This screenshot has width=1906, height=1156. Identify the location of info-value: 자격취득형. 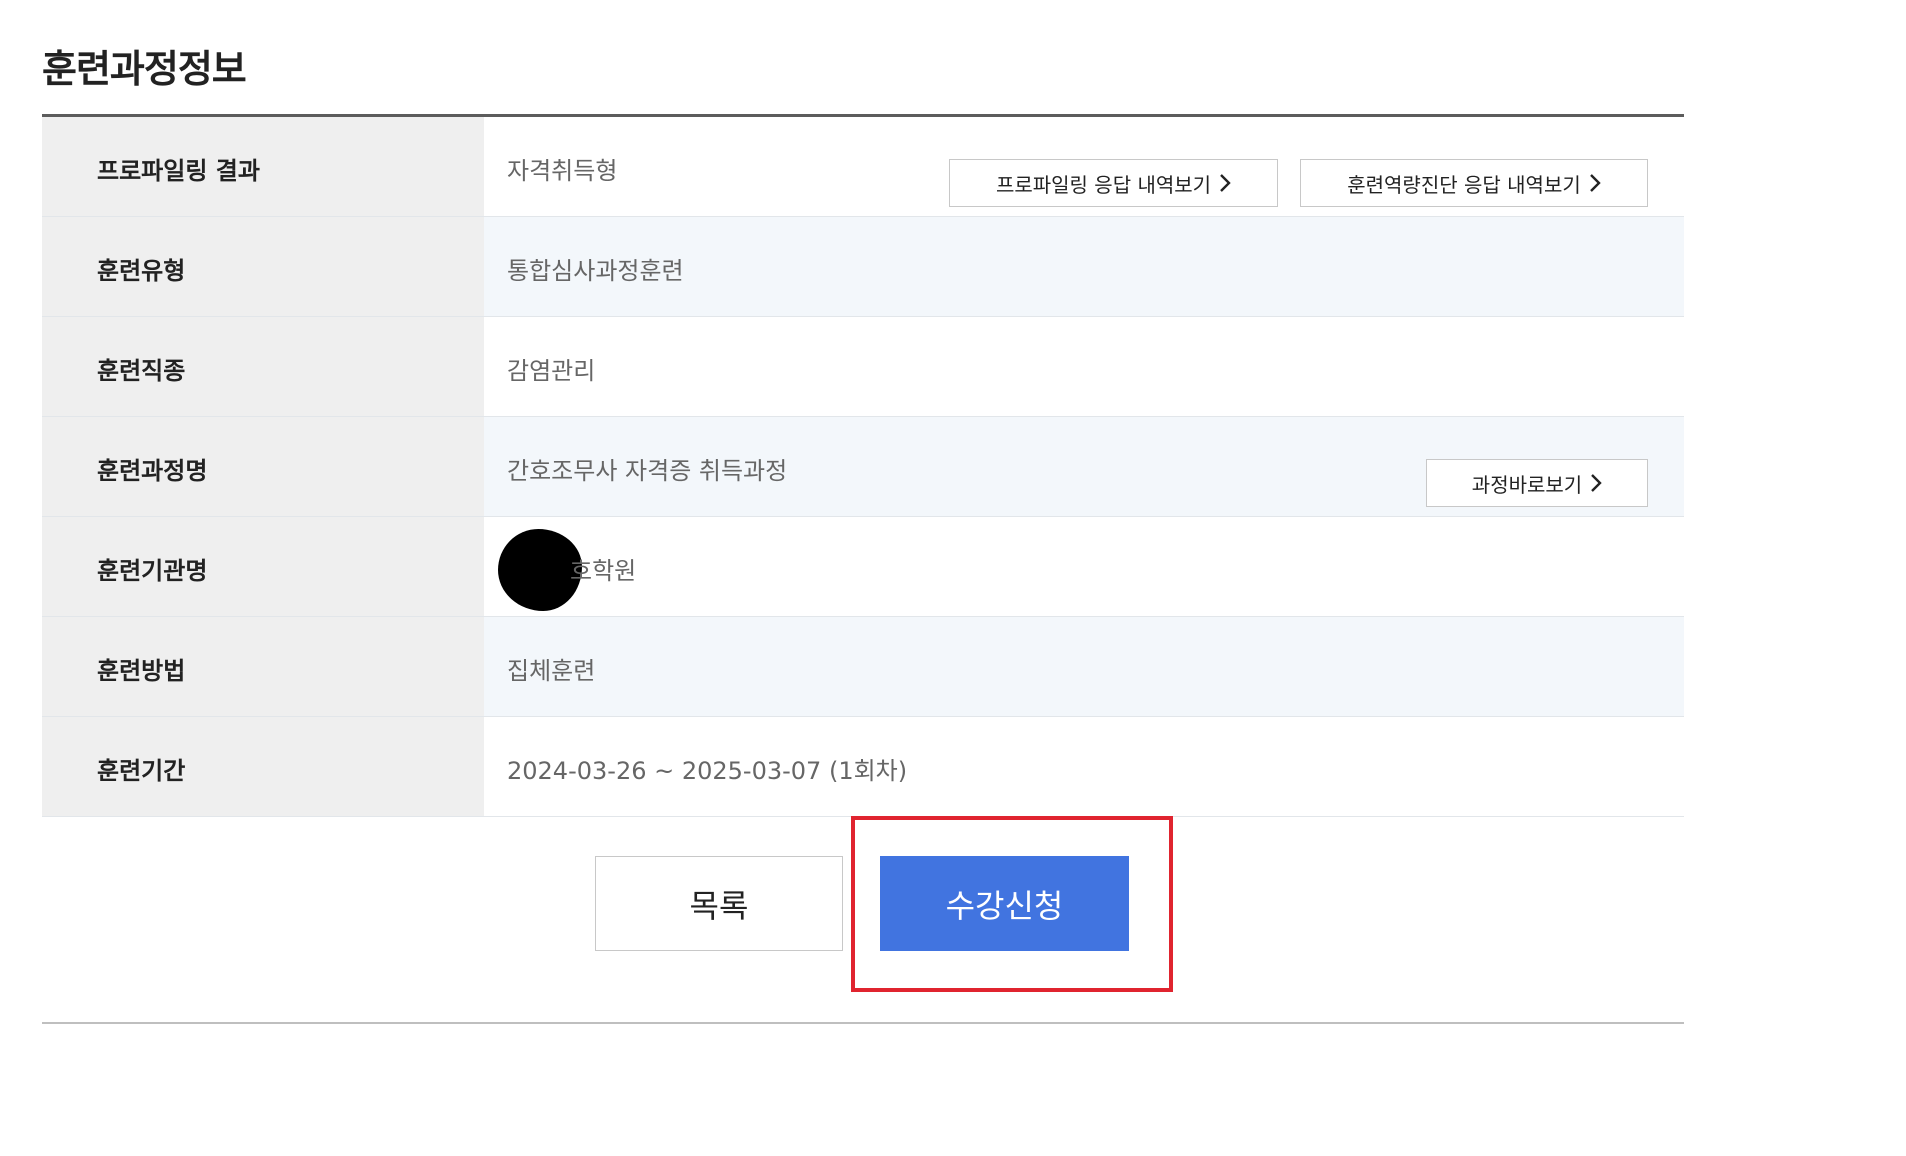
(562, 171).